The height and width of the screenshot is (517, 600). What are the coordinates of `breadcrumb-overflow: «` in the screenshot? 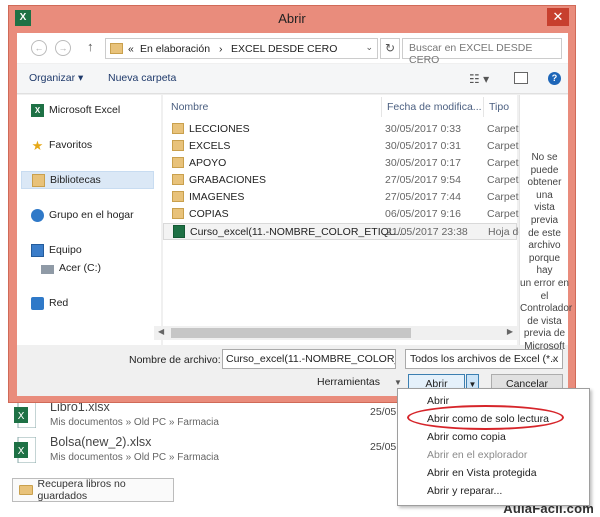 It's located at (131, 49).